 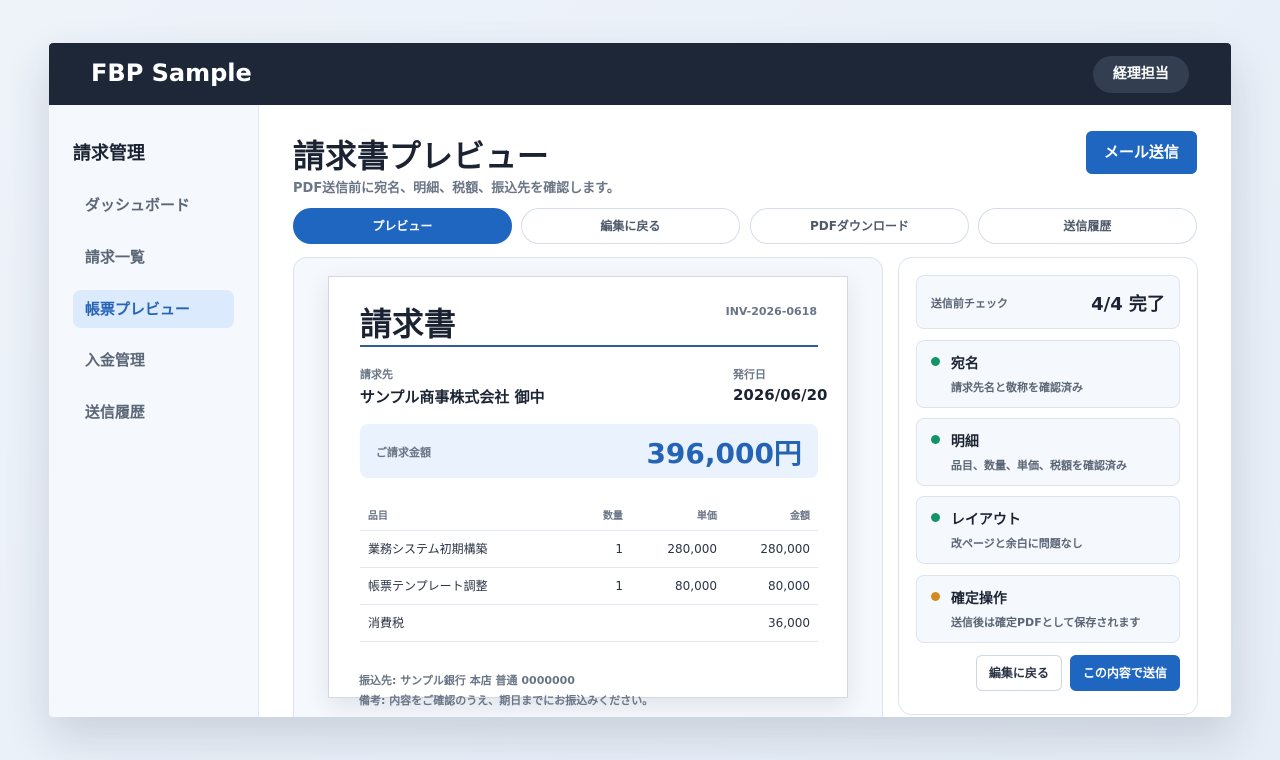 What do you see at coordinates (1017, 543) in the screenshot?
I see `check-item-desc: 改ページと余白に問題なし` at bounding box center [1017, 543].